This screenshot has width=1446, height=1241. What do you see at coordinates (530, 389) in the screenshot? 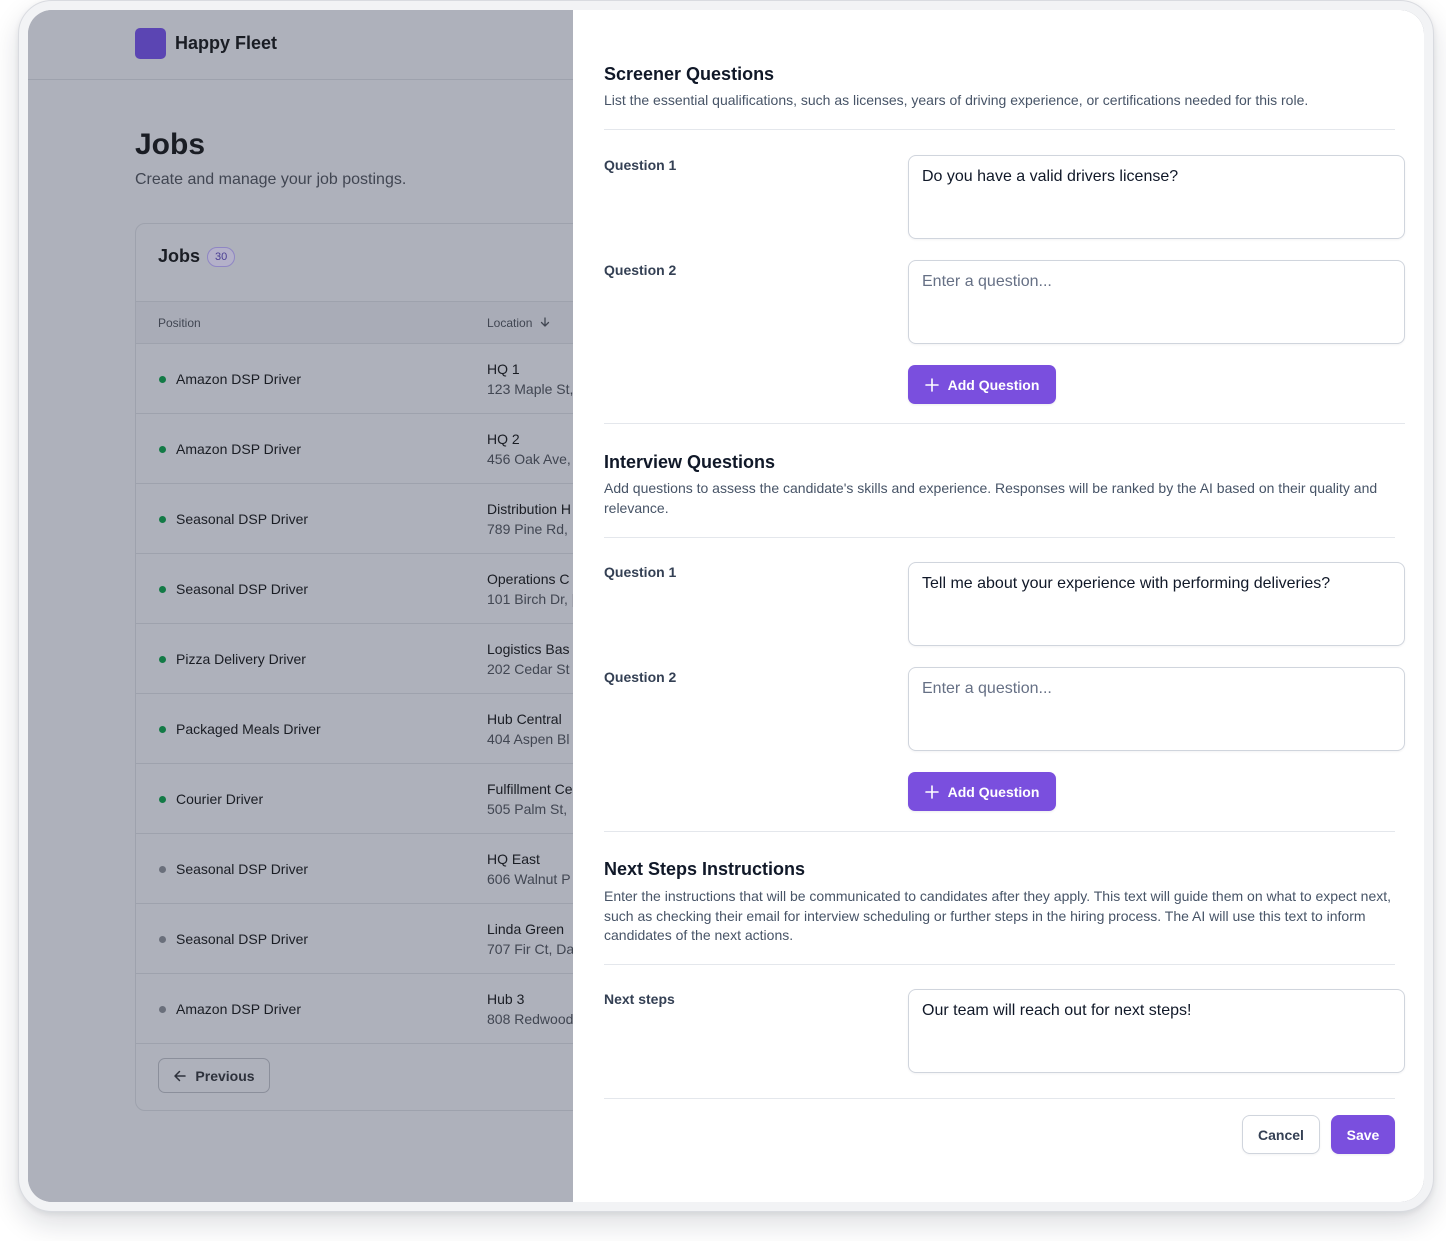
I see `job-location-address: 123 Maple St,` at bounding box center [530, 389].